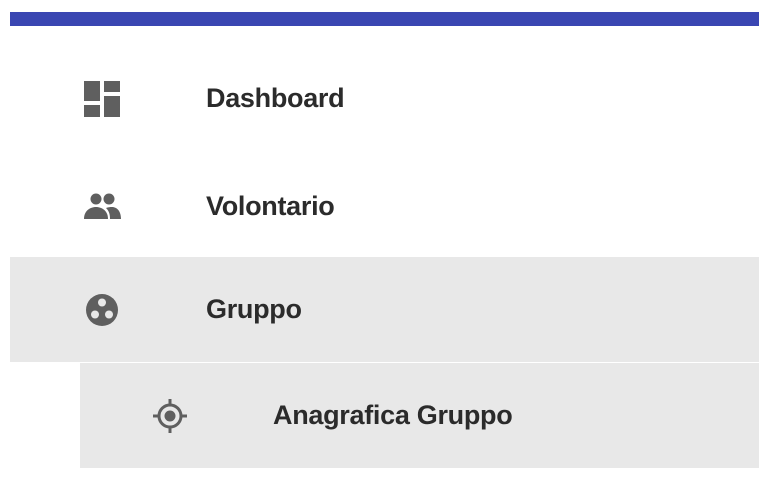 This screenshot has height=491, width=759. Describe the element at coordinates (393, 415) in the screenshot. I see `sidebar-item-label: Anagrafica Gruppo` at that location.